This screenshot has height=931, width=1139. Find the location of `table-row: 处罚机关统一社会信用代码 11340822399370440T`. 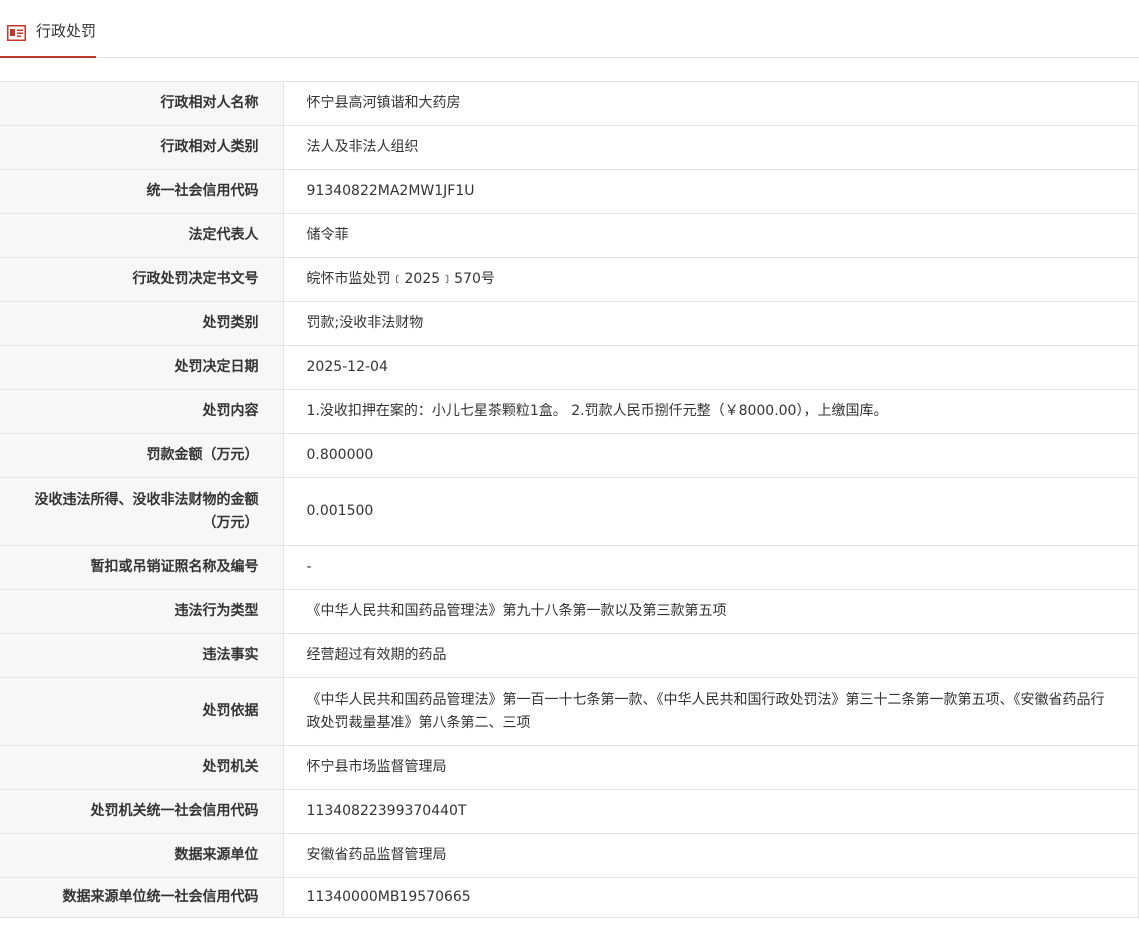

table-row: 处罚机关统一社会信用代码 11340822399370440T is located at coordinates (569, 811).